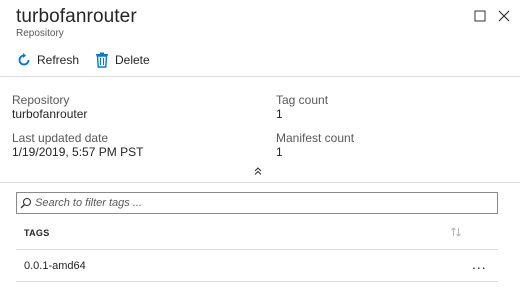 This screenshot has width=520, height=303. Describe the element at coordinates (24, 60) in the screenshot. I see `refresh-icon` at that location.